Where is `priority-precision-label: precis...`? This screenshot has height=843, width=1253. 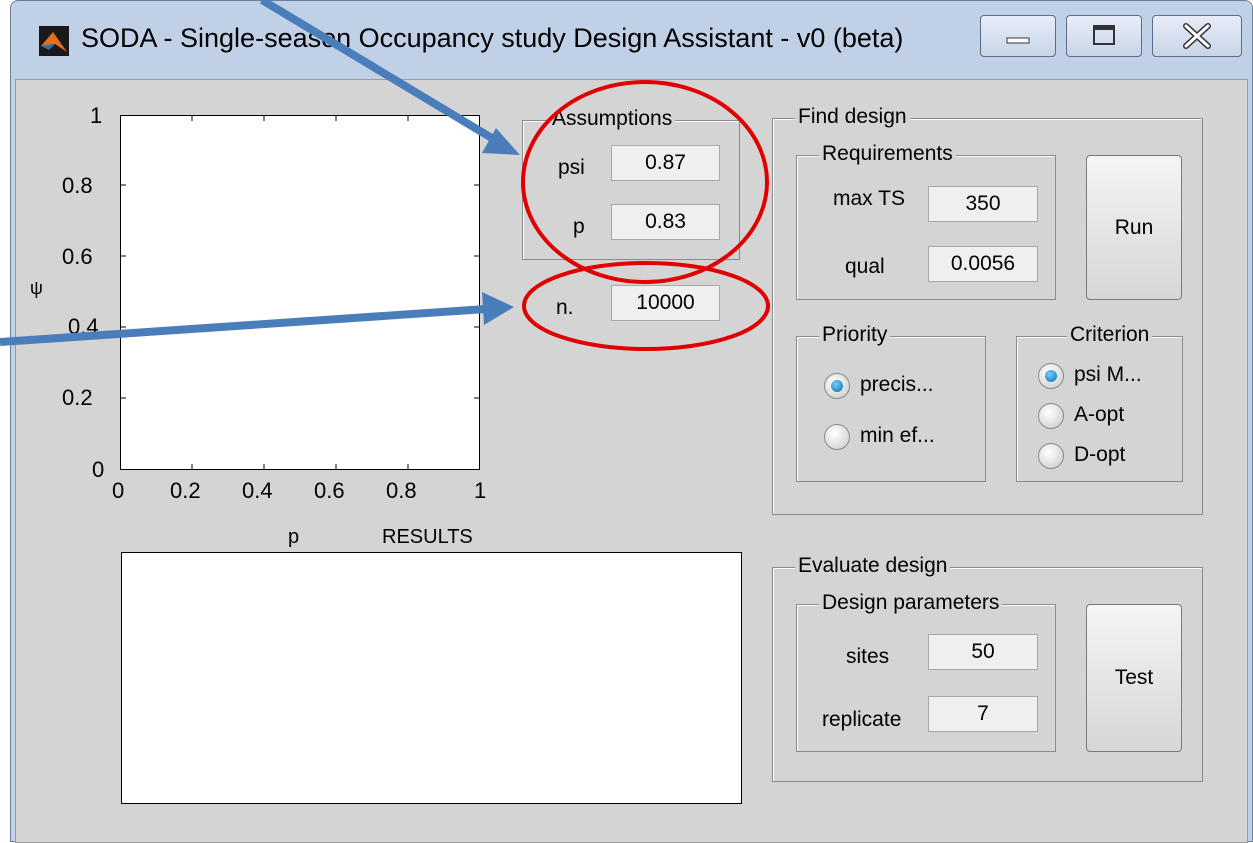 priority-precision-label: precis... is located at coordinates (897, 384).